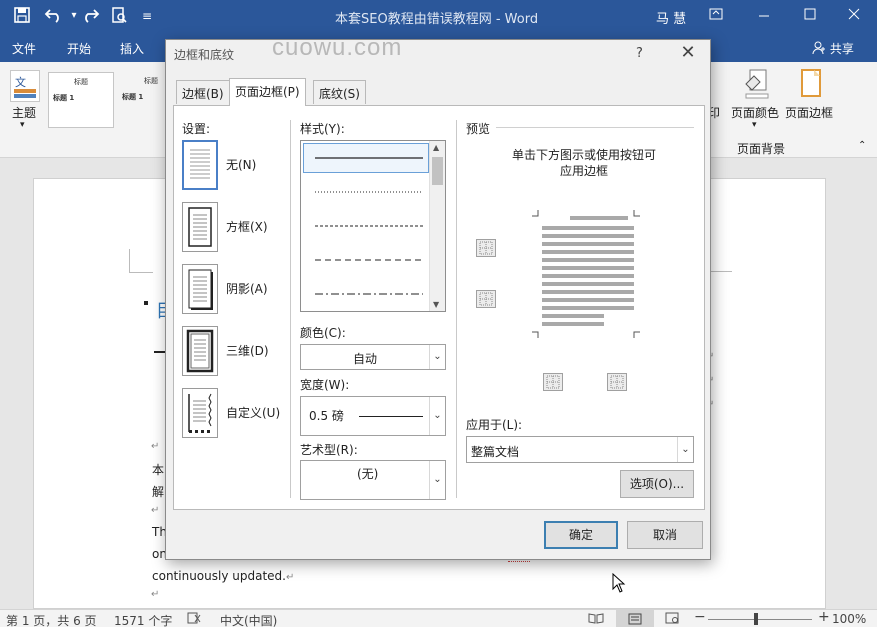 This screenshot has width=877, height=627. Describe the element at coordinates (862, 145) in the screenshot. I see `group-expand-icon: ⌃` at that location.